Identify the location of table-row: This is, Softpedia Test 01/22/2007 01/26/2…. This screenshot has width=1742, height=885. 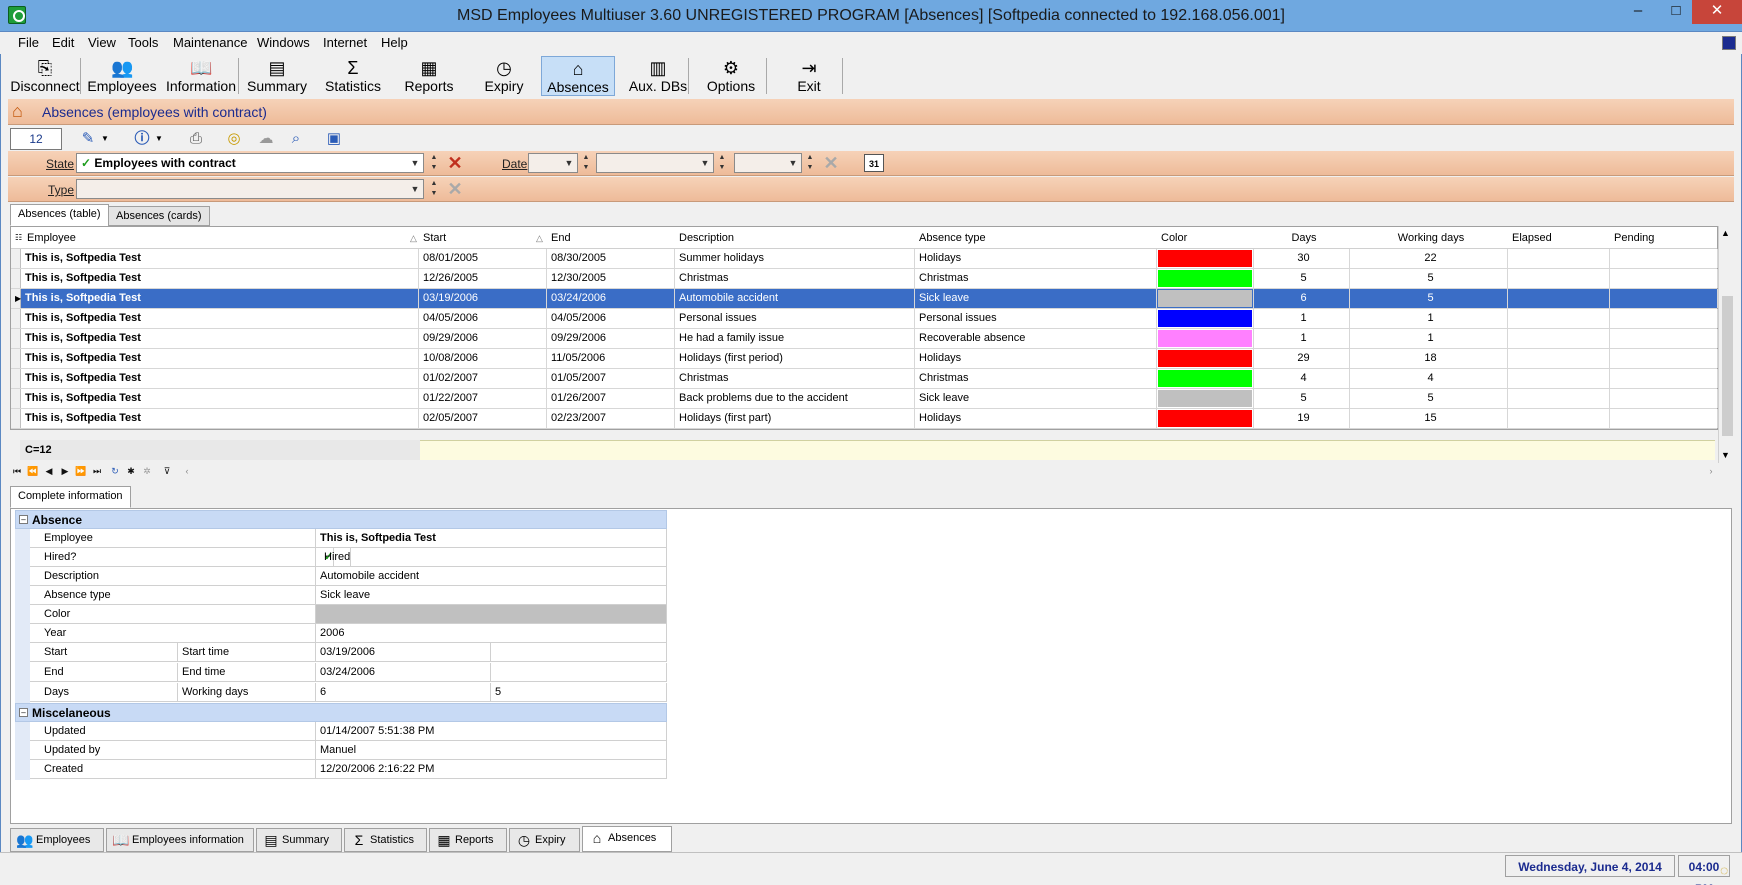
(864, 399).